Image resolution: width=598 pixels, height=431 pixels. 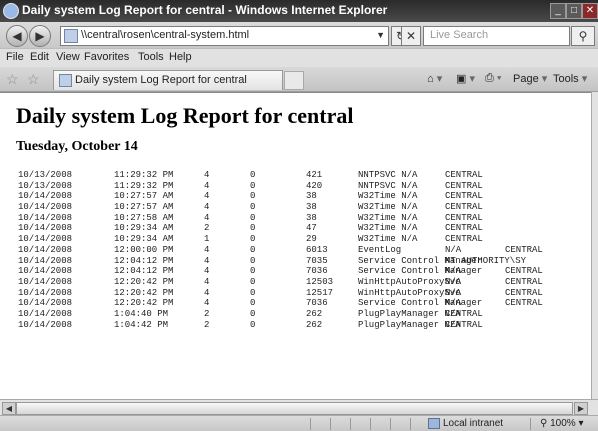 I want to click on menu-view: View, so click(x=68, y=57).